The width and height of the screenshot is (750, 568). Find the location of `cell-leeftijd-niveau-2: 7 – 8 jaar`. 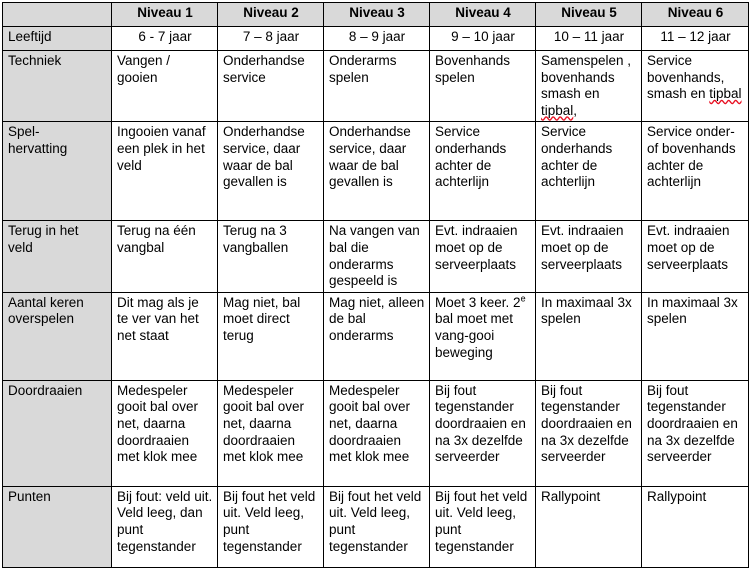

cell-leeftijd-niveau-2: 7 – 8 jaar is located at coordinates (270, 38).